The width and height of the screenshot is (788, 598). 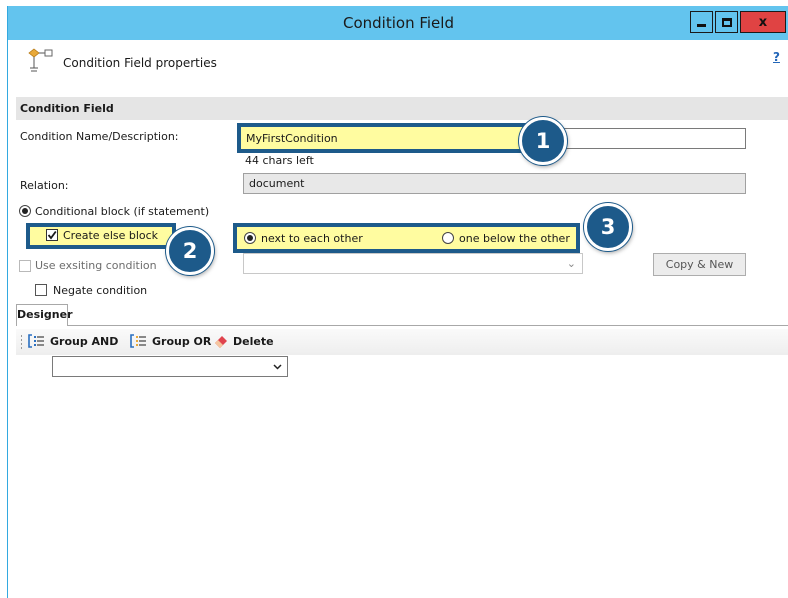 What do you see at coordinates (96, 265) in the screenshot?
I see `use-existing-label: Use exsiting condition` at bounding box center [96, 265].